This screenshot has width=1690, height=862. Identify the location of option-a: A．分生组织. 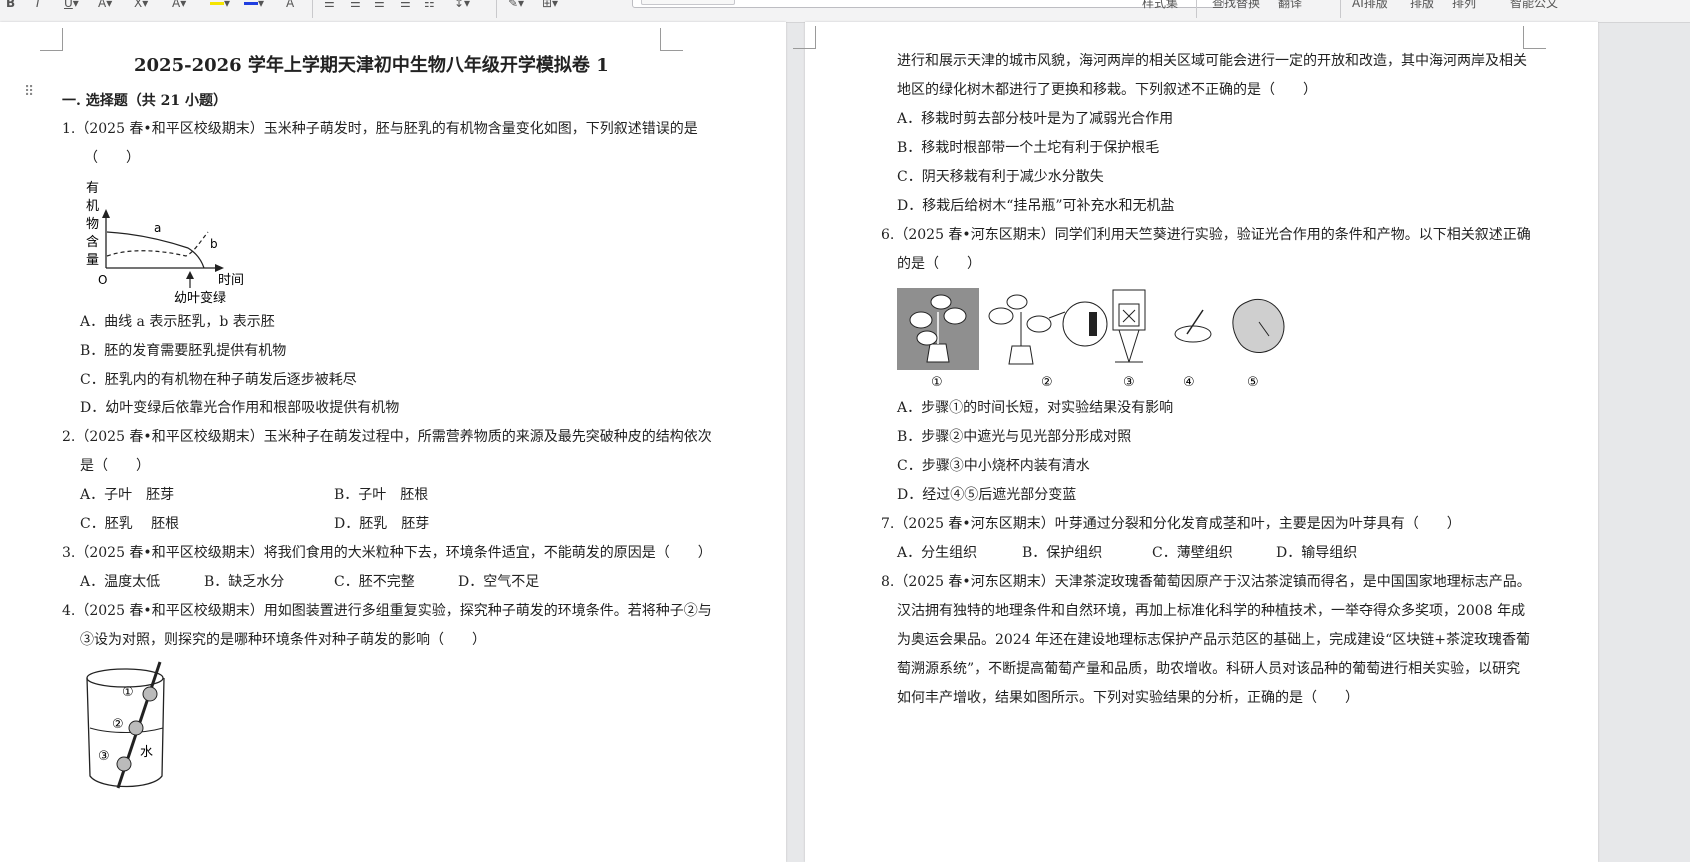
(937, 553).